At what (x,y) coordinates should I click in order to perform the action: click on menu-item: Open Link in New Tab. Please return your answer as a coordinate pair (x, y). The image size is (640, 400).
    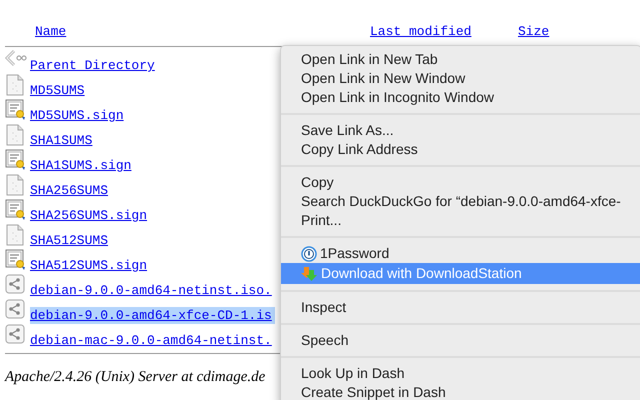
    Looking at the image, I should click on (460, 59).